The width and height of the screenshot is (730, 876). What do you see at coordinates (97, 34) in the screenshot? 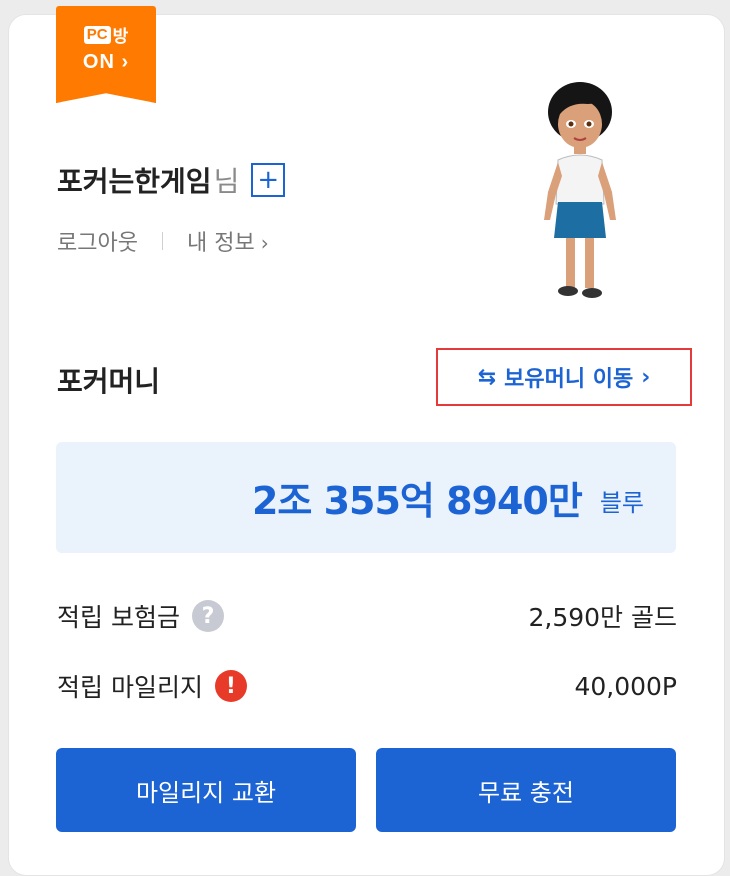
I see `pc-label: PC` at bounding box center [97, 34].